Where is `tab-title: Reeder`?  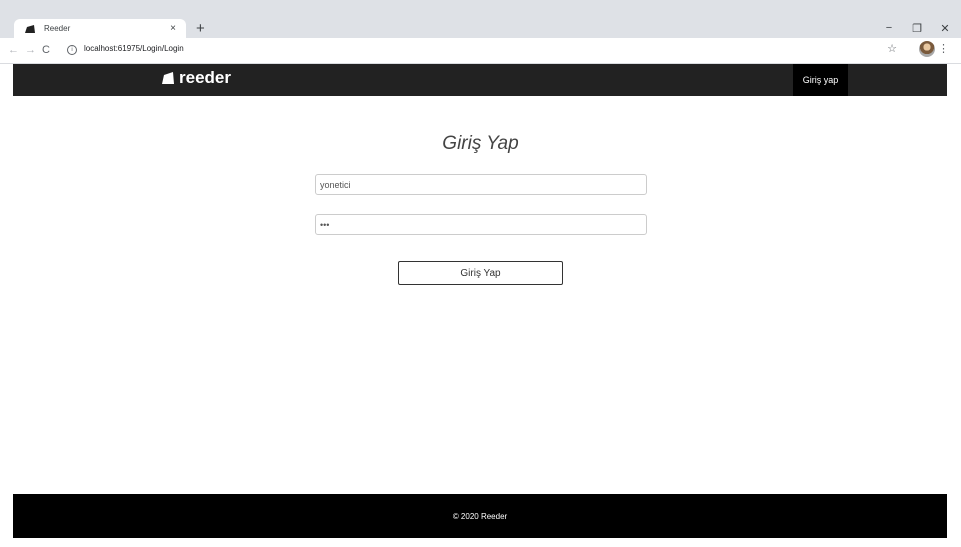
tab-title: Reeder is located at coordinates (57, 28).